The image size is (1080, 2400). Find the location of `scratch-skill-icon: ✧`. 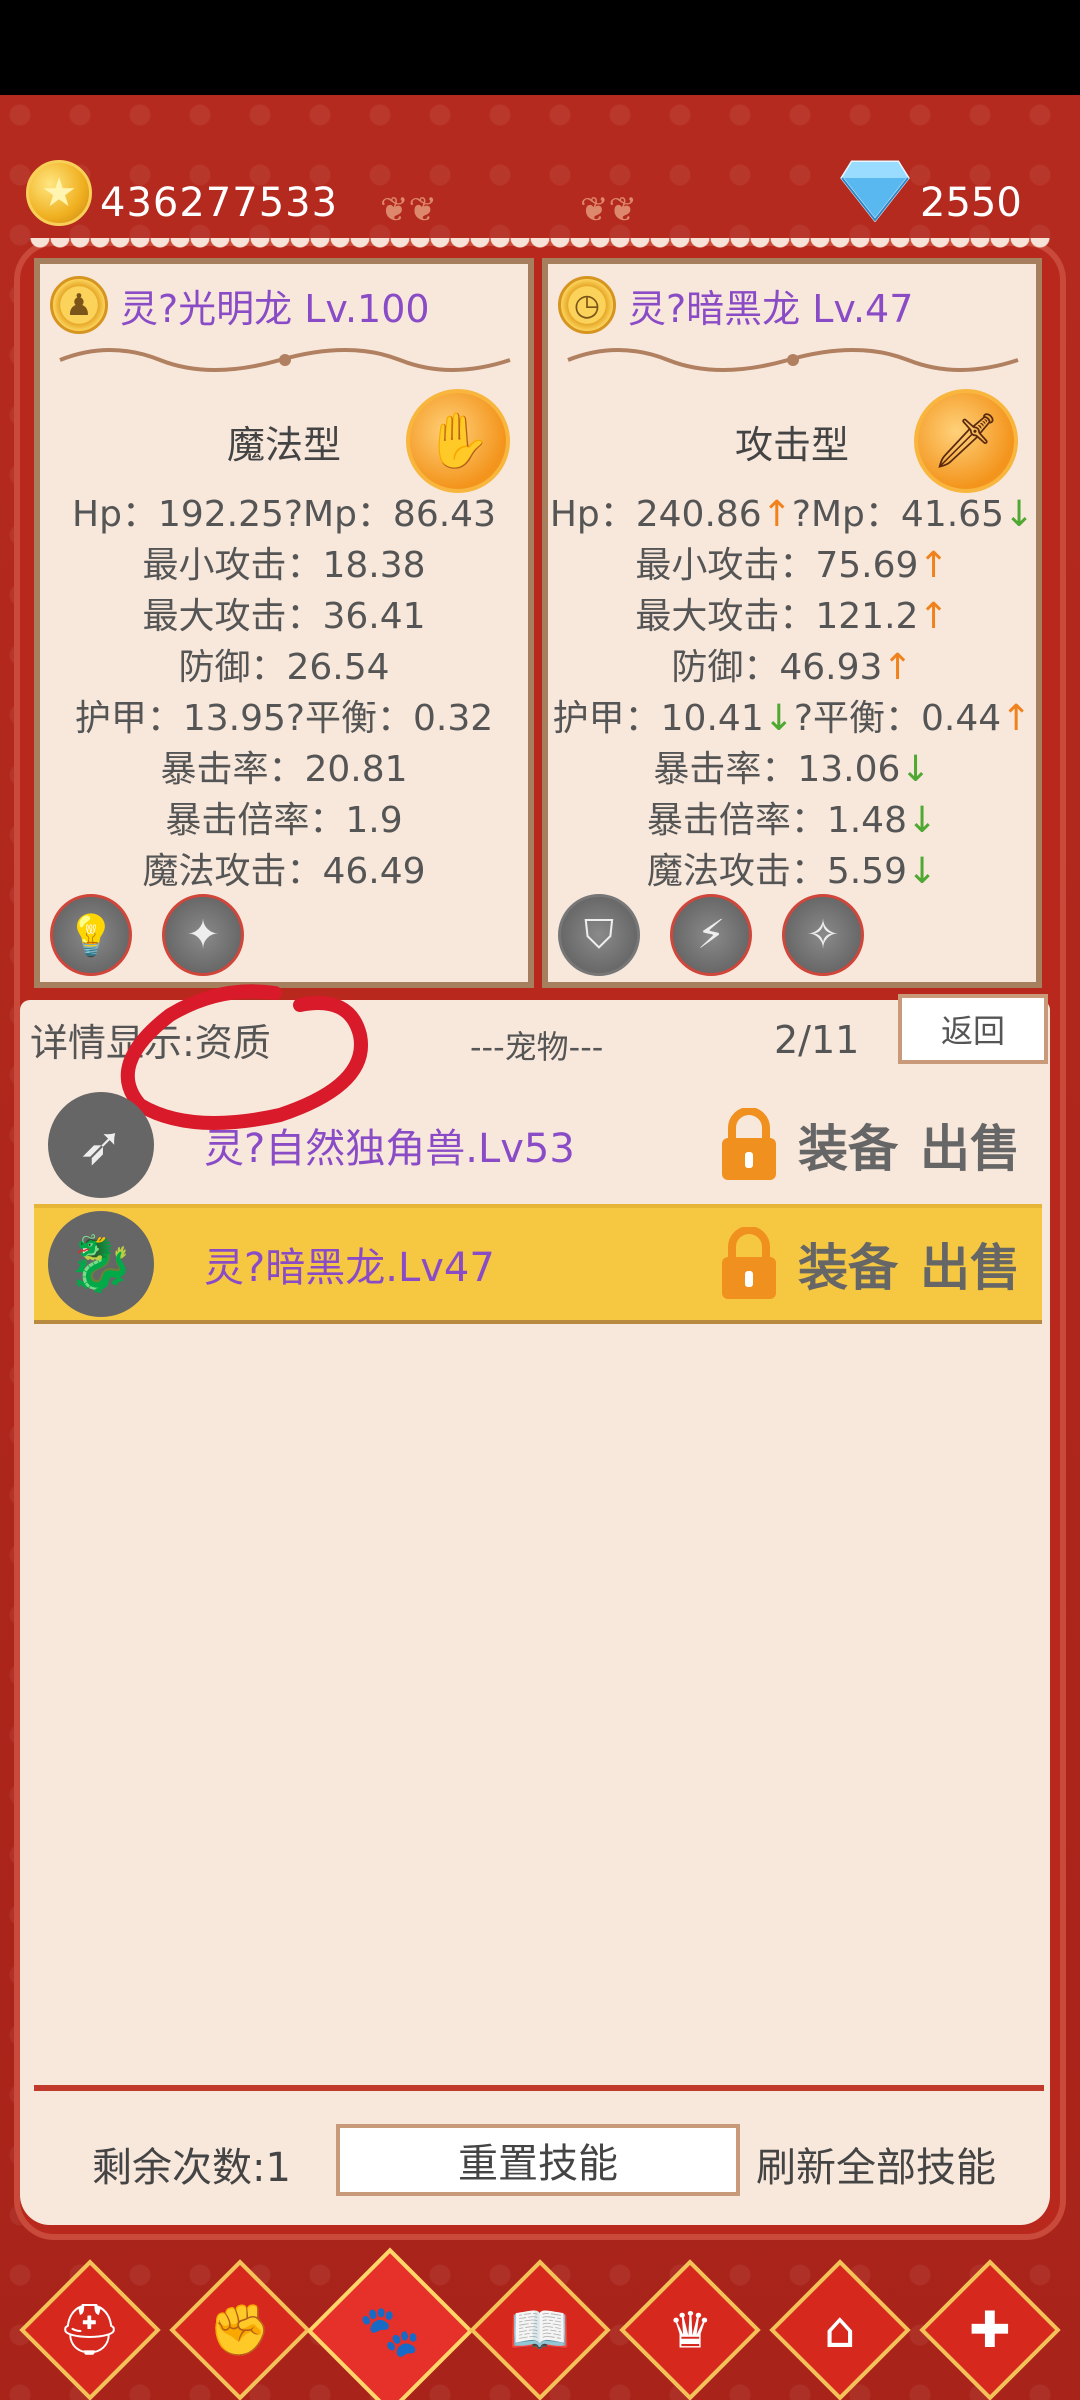

scratch-skill-icon: ✧ is located at coordinates (823, 935).